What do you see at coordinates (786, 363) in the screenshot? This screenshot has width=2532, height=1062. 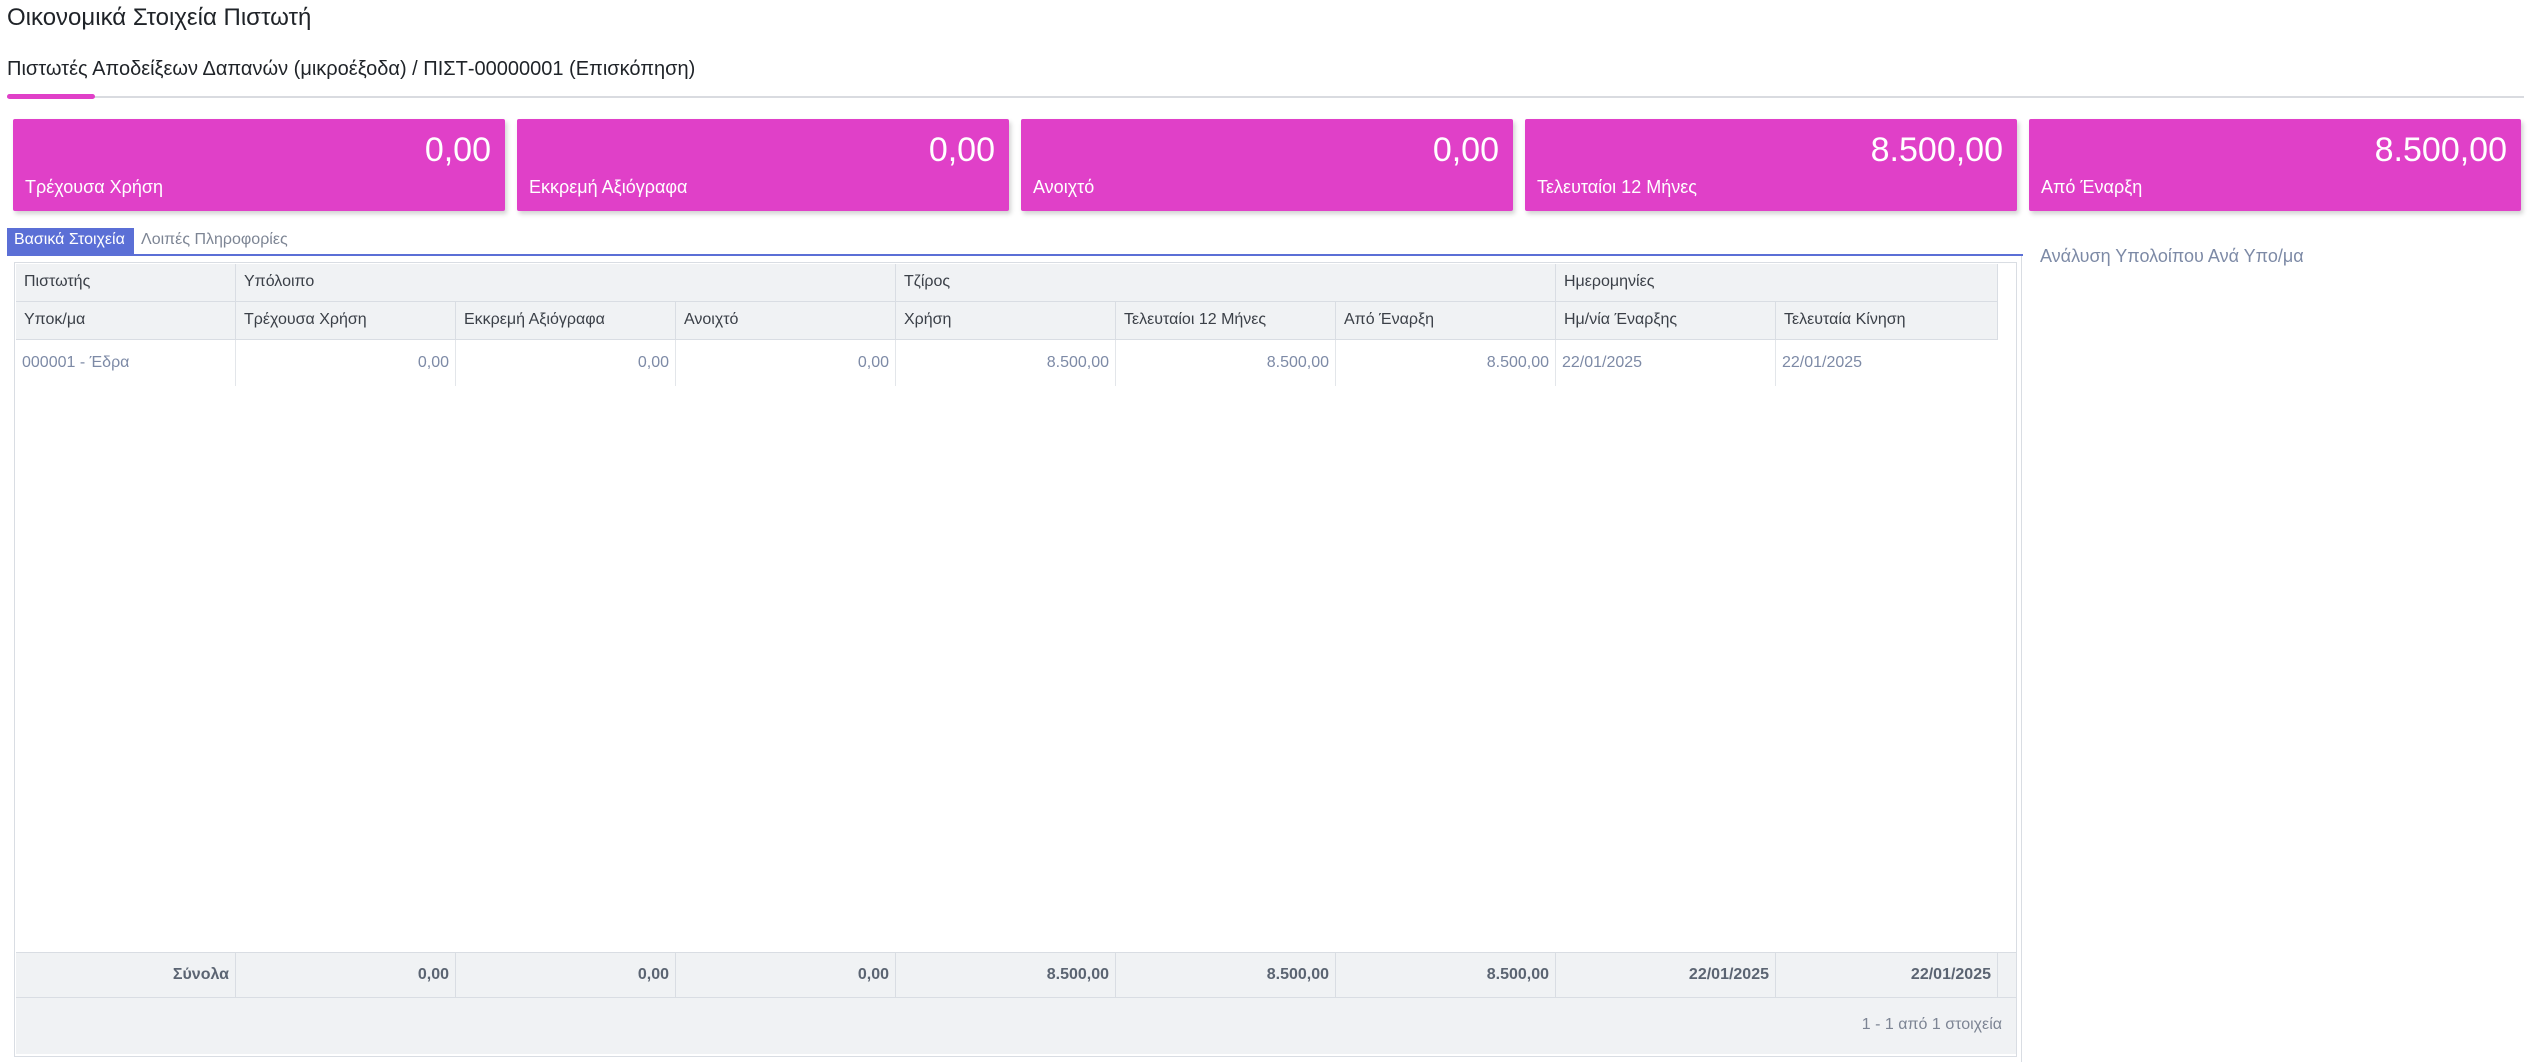 I see `cell-open: 0,00` at bounding box center [786, 363].